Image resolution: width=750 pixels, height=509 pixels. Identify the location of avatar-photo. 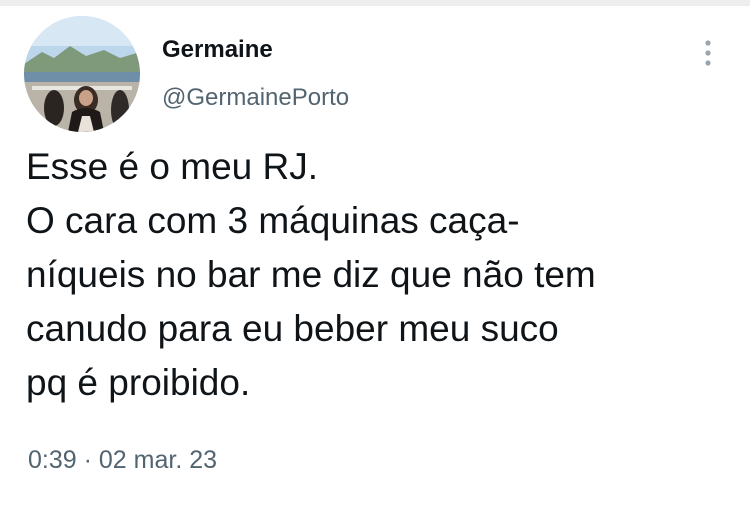
(82, 74).